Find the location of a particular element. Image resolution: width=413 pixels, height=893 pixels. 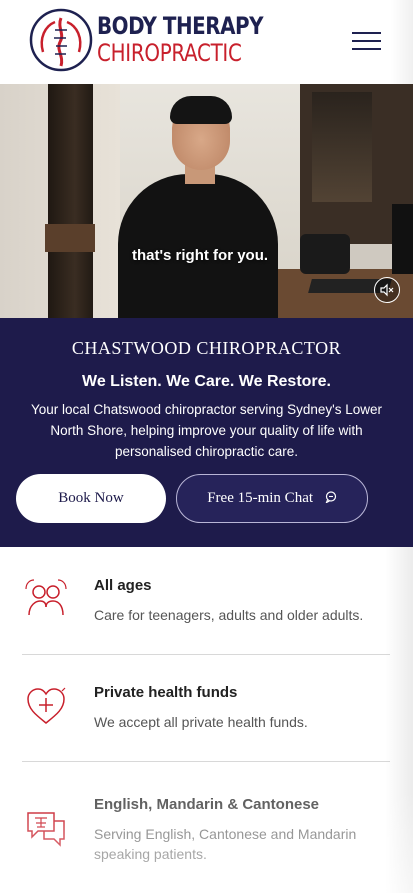

logo-subtitle: CHIROPRACTIC is located at coordinates (169, 53).